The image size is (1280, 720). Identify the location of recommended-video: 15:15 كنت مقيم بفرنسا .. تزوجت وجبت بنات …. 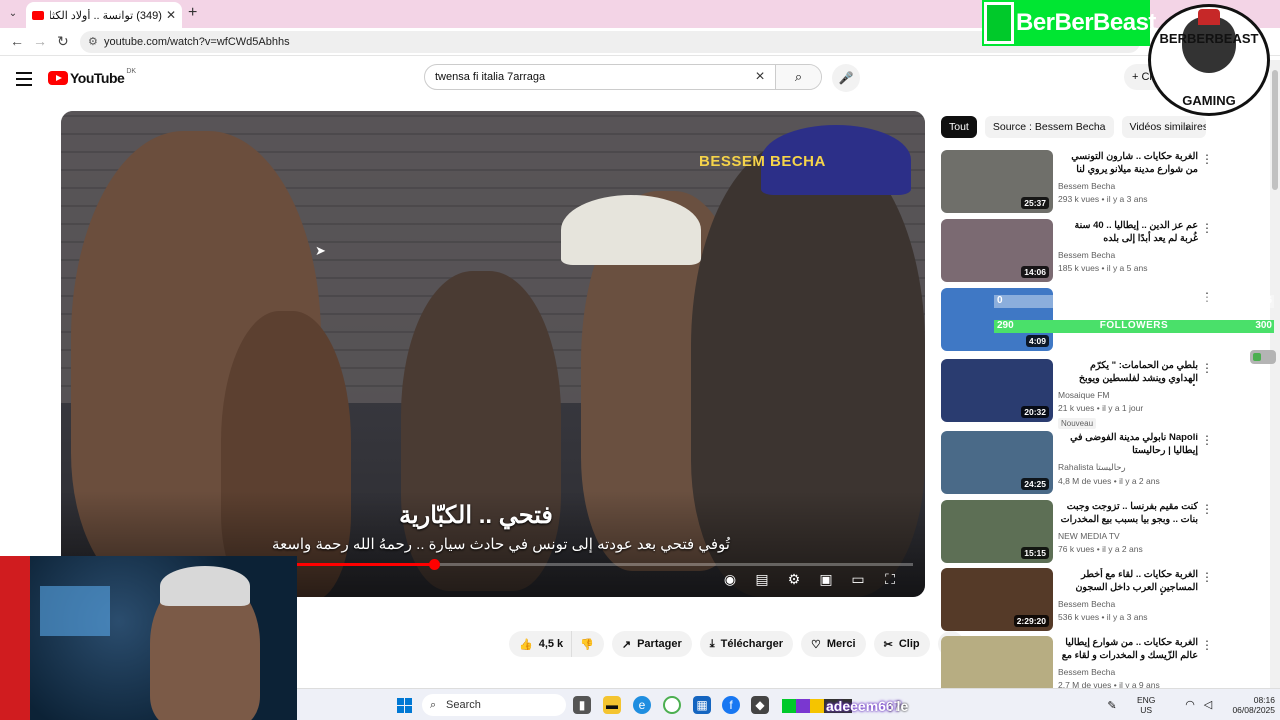
(1077, 532).